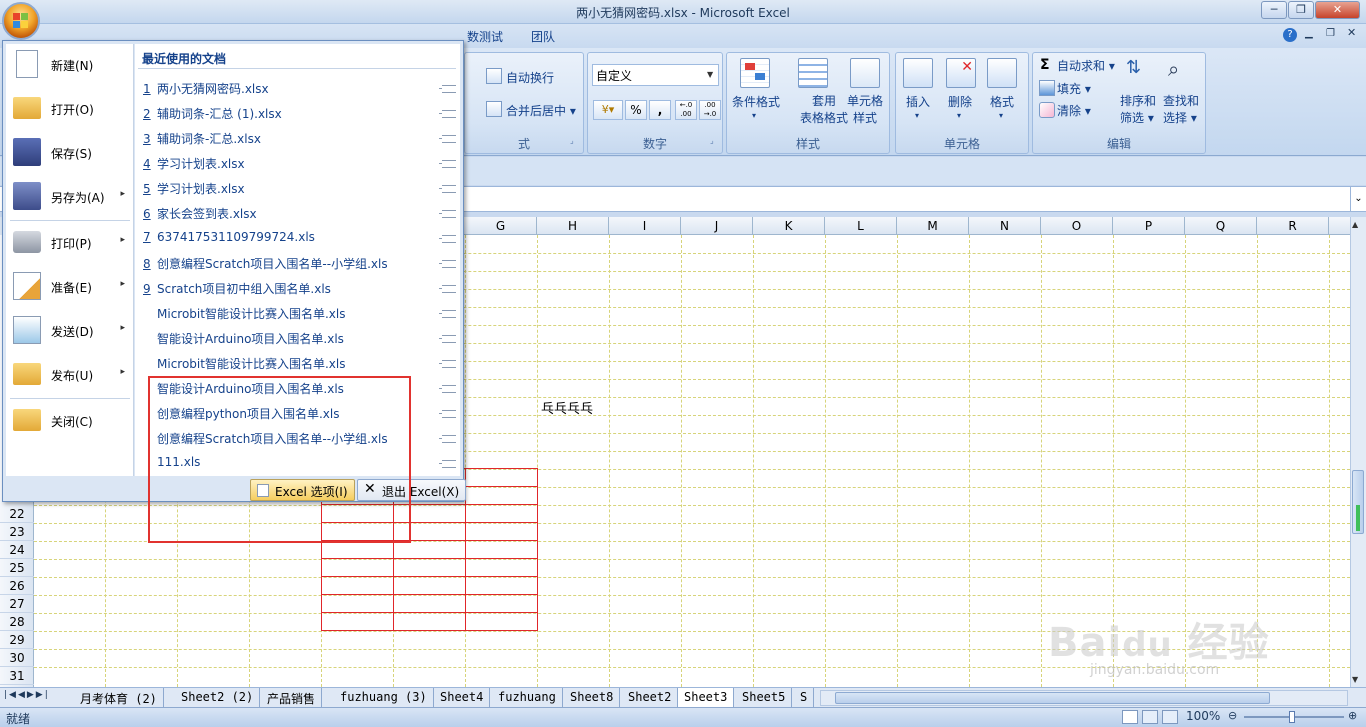 The height and width of the screenshot is (727, 1366). Describe the element at coordinates (573, 226) in the screenshot. I see `column-header: H` at that location.